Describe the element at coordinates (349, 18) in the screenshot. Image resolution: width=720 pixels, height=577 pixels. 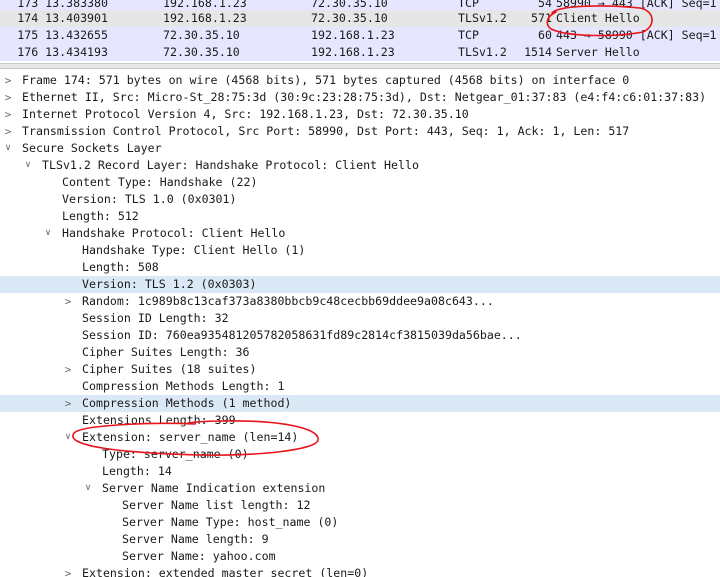
I see `packet-destination: 72.30.35.10` at that location.